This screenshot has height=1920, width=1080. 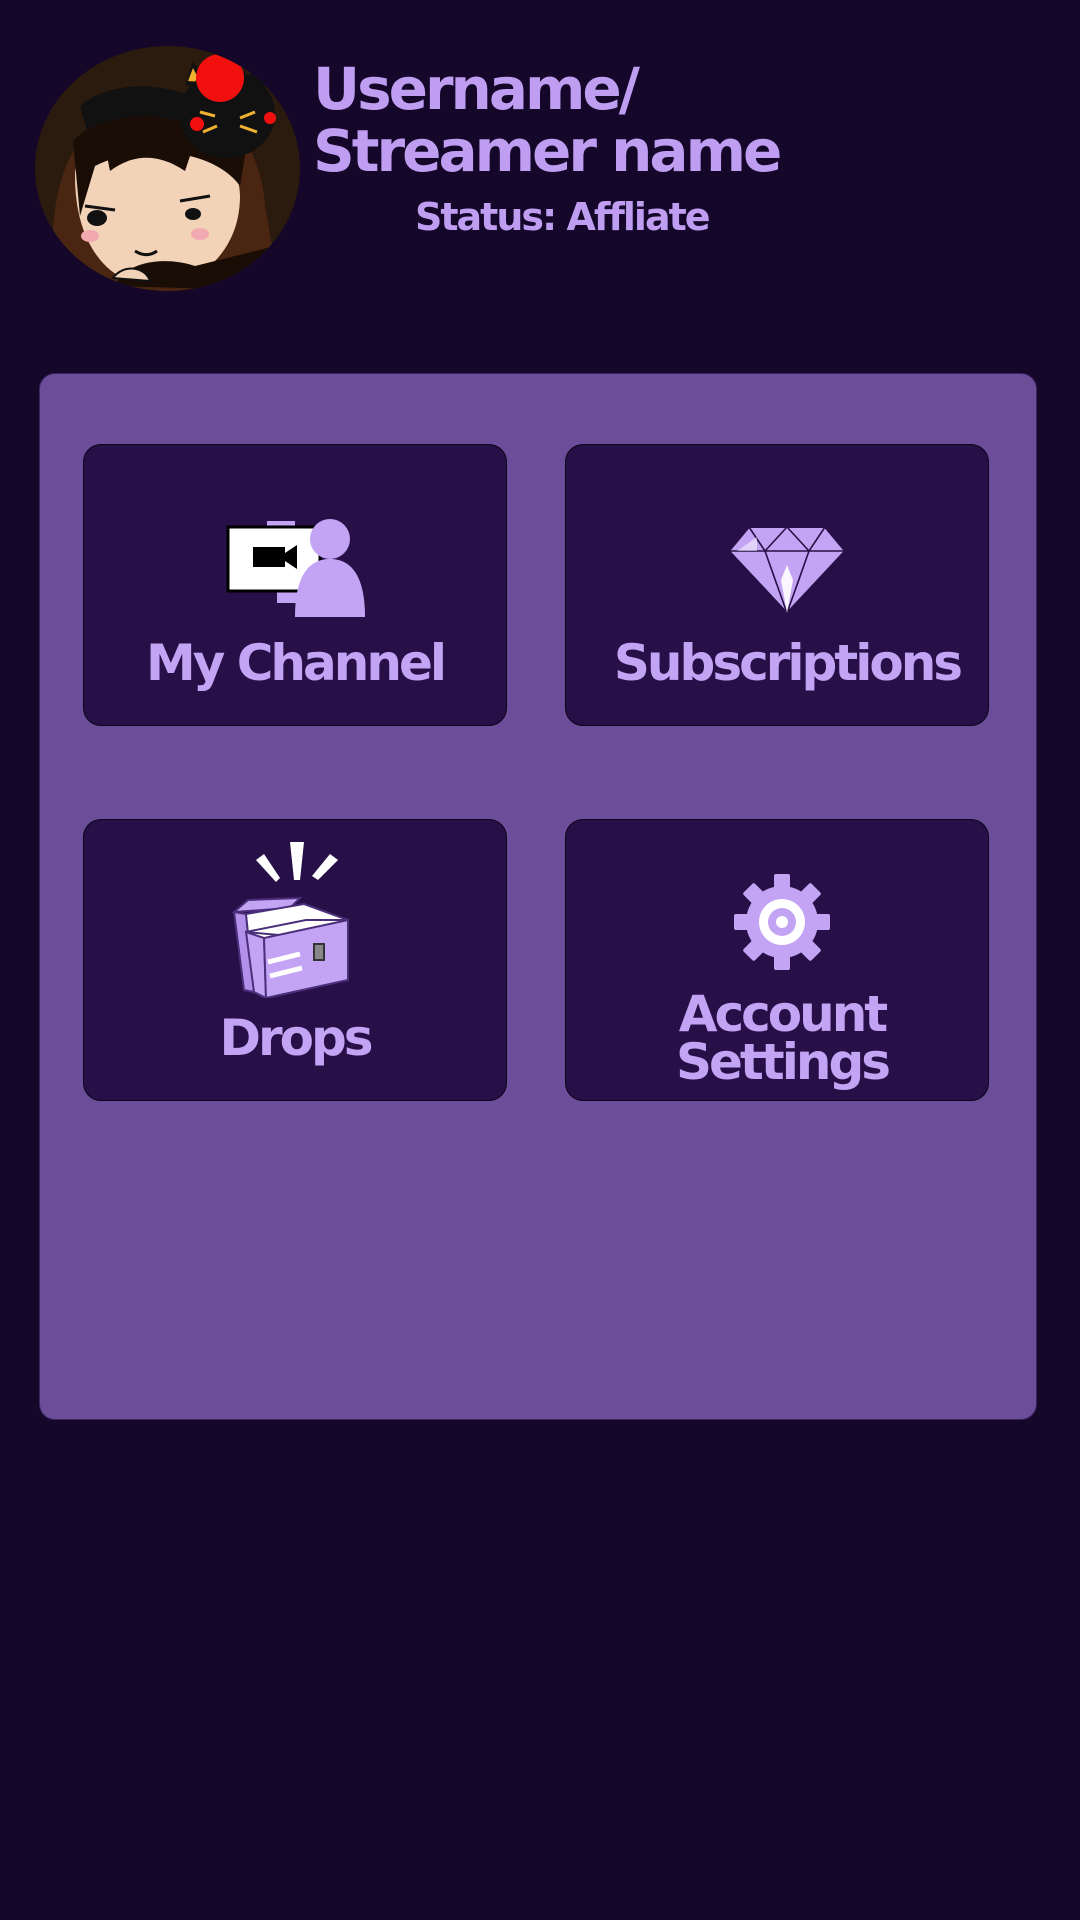 I want to click on streamer-avatar-icon, so click(x=167, y=168).